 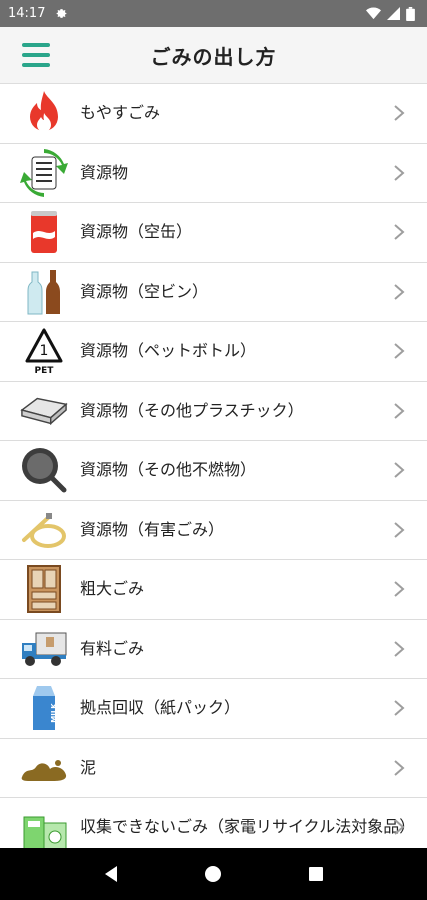 What do you see at coordinates (144, 291) in the screenshot?
I see `list-item-label: 資源物（空ビン）` at bounding box center [144, 291].